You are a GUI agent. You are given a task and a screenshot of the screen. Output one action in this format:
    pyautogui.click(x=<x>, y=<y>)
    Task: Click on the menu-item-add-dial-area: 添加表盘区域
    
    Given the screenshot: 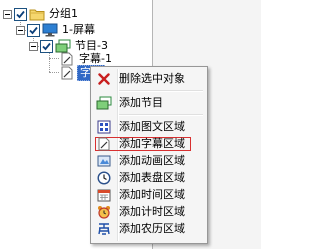 What is the action you would take?
    pyautogui.click(x=149, y=178)
    